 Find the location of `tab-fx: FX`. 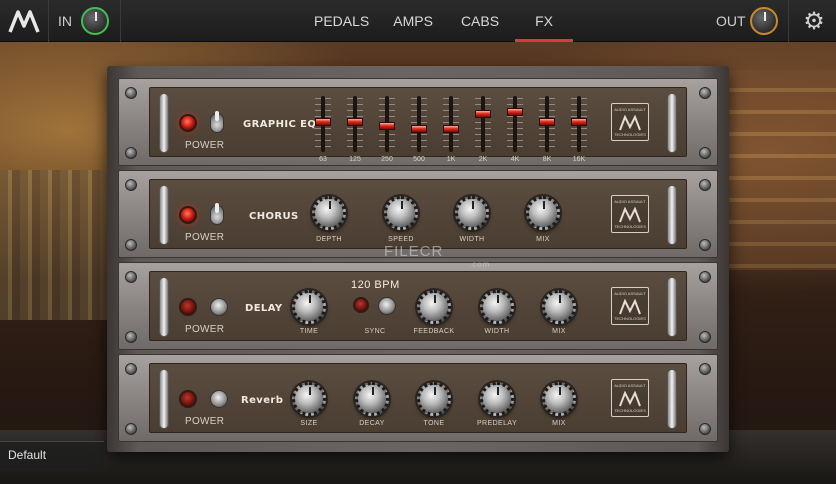

tab-fx: FX is located at coordinates (544, 21).